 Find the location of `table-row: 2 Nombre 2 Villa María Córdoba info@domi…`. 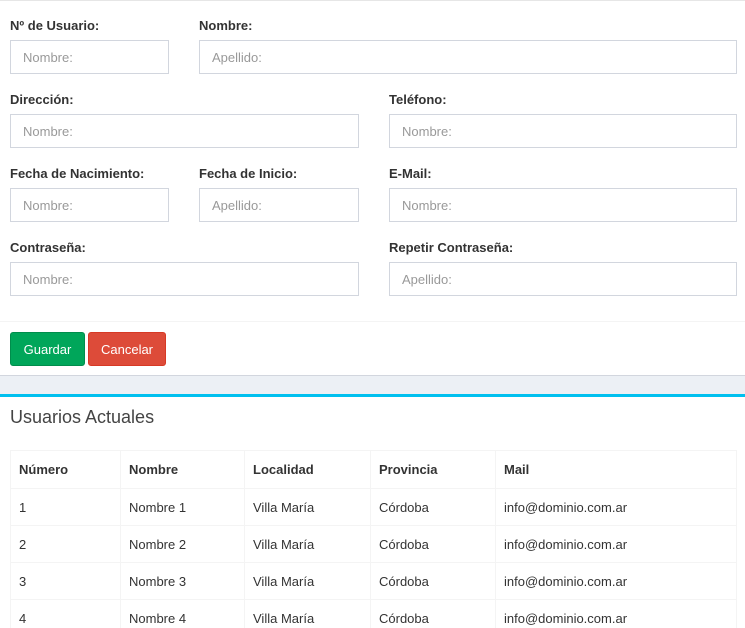

table-row: 2 Nombre 2 Villa María Córdoba info@domi… is located at coordinates (373, 544).